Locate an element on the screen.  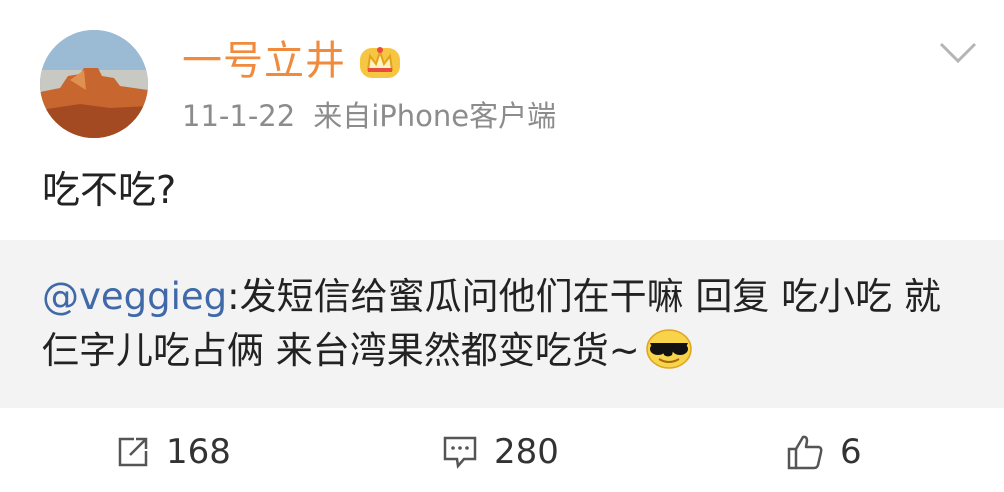
repost-button: 168 is located at coordinates (173, 452).